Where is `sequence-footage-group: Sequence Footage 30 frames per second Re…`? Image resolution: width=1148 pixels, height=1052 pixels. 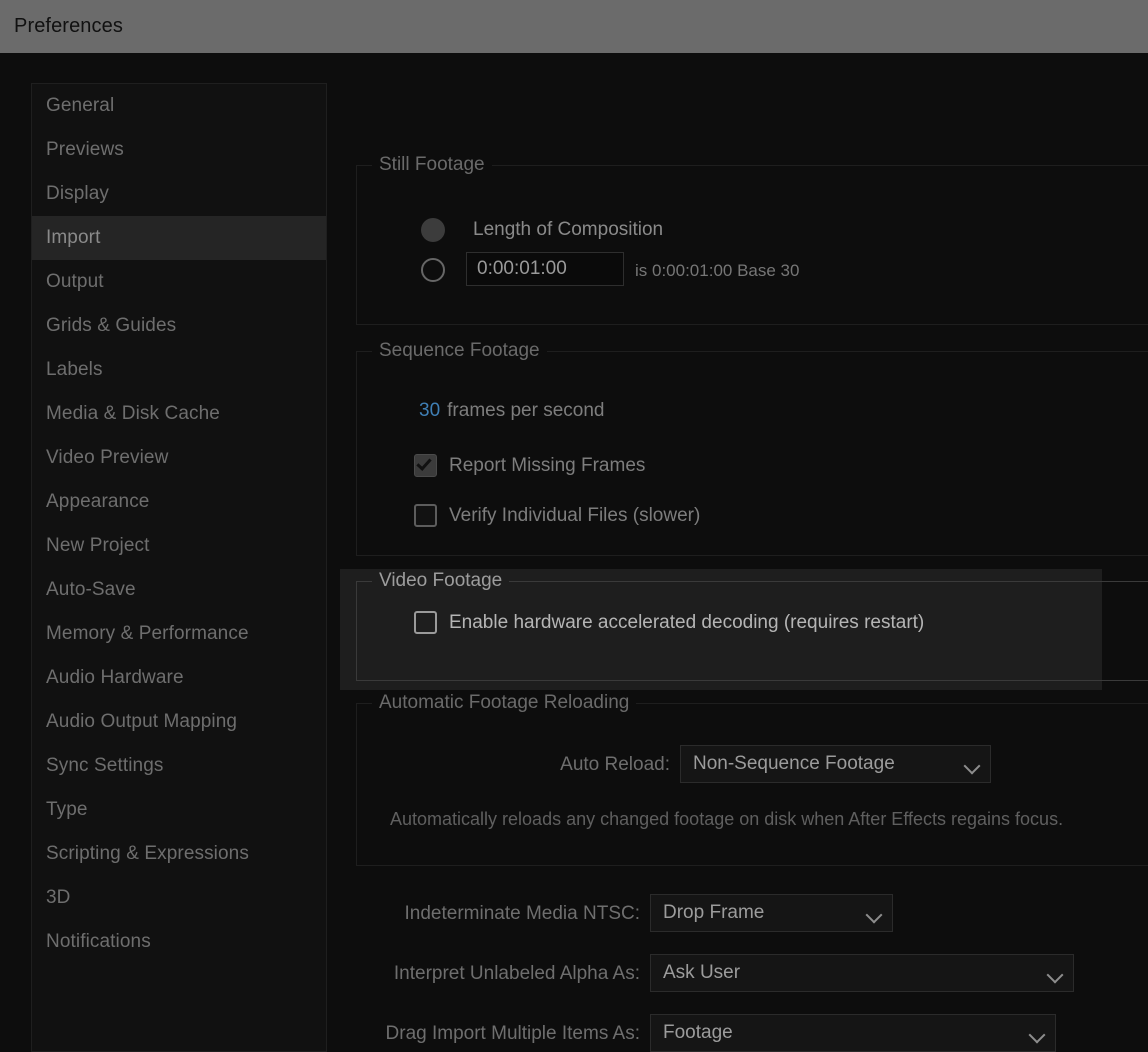 sequence-footage-group: Sequence Footage 30 frames per second Re… is located at coordinates (752, 448).